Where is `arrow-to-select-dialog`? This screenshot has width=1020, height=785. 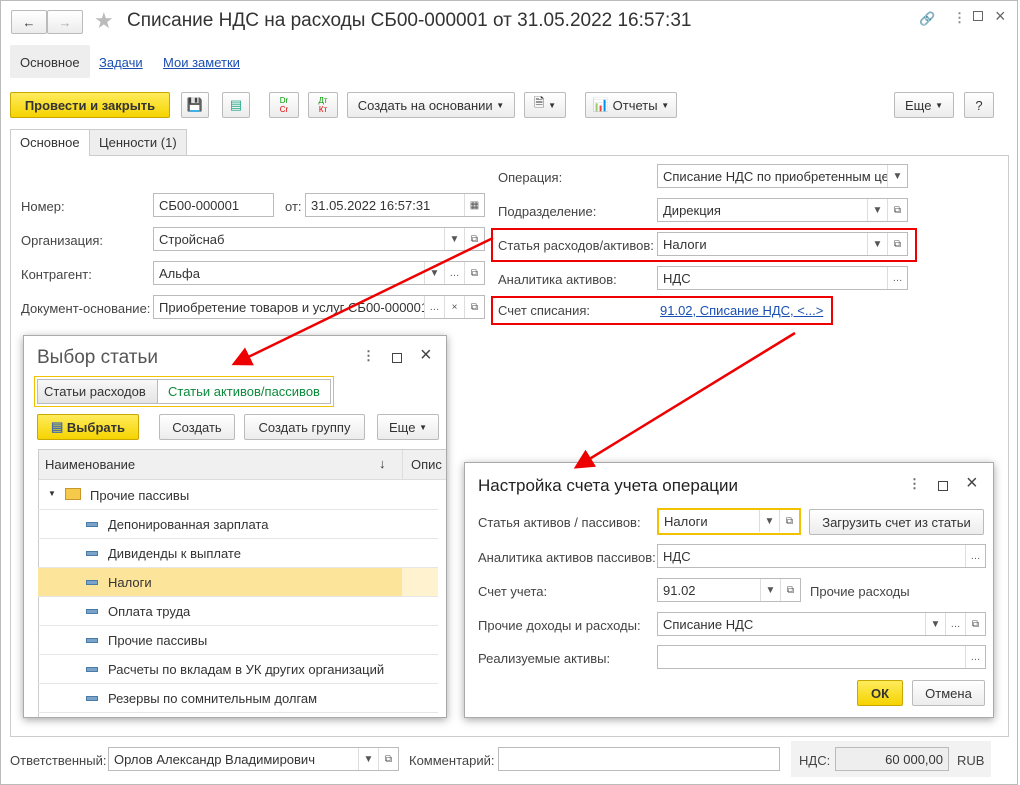 arrow-to-select-dialog is located at coordinates (362, 301).